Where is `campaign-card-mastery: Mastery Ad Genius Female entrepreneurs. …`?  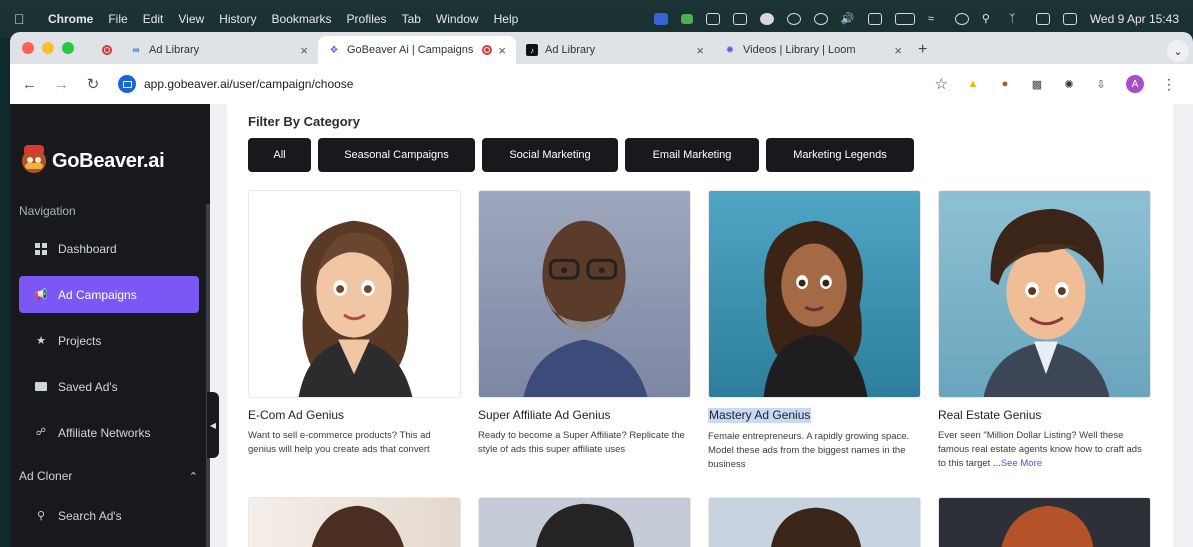 campaign-card-mastery: Mastery Ad Genius Female entrepreneurs. … is located at coordinates (814, 331).